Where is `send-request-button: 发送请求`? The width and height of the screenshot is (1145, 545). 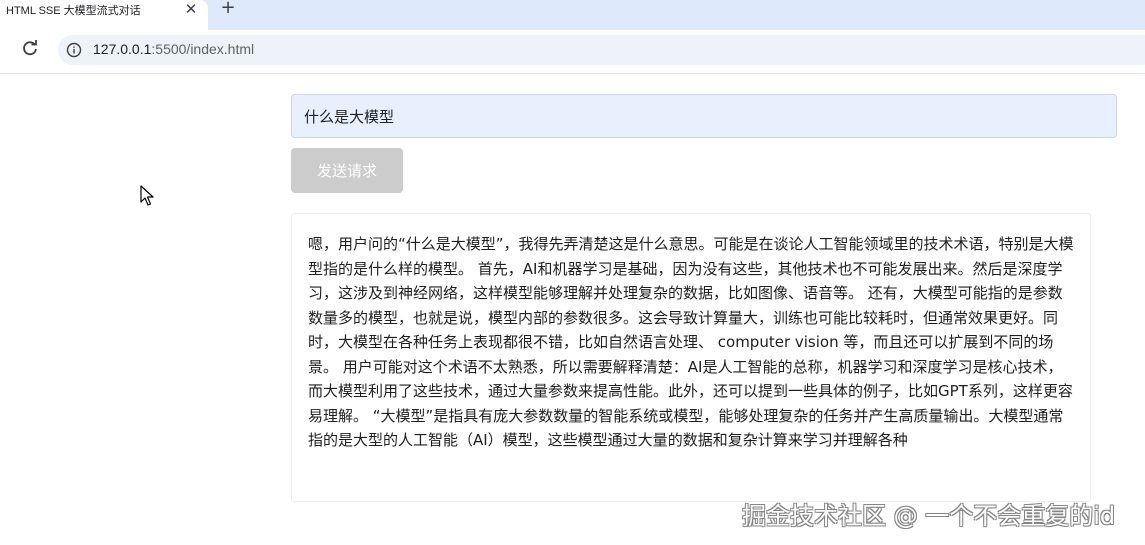
send-request-button: 发送请求 is located at coordinates (347, 170).